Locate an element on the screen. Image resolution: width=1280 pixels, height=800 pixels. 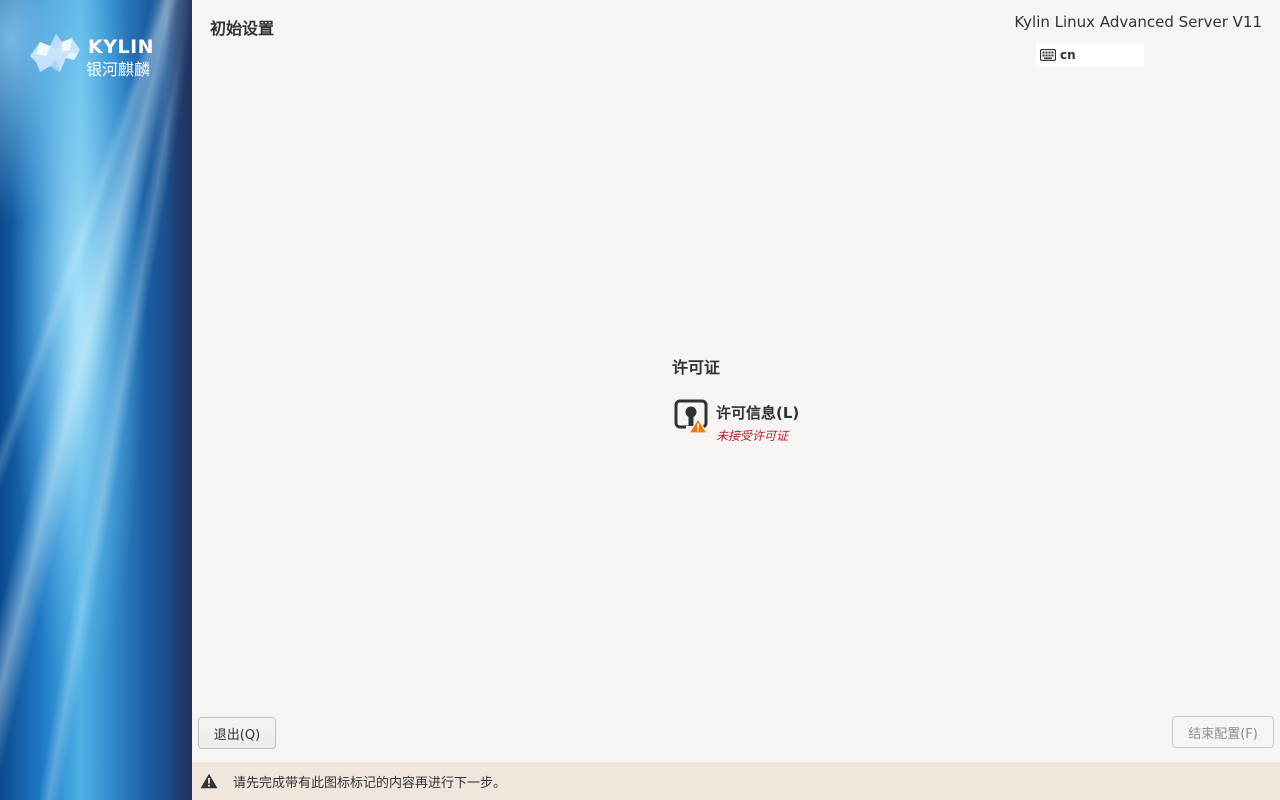
logo-text-en: KYLIN is located at coordinates (121, 47).